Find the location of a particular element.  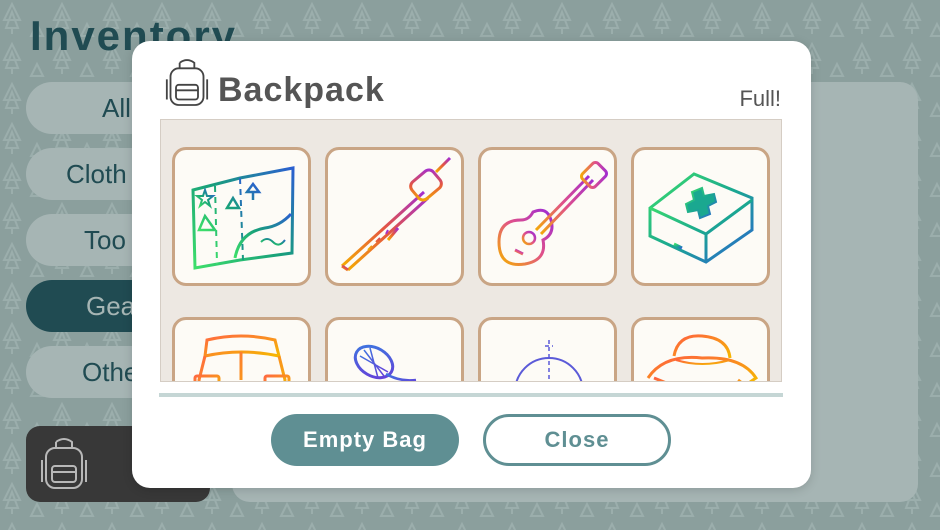

item-slot-compass is located at coordinates (547, 349).